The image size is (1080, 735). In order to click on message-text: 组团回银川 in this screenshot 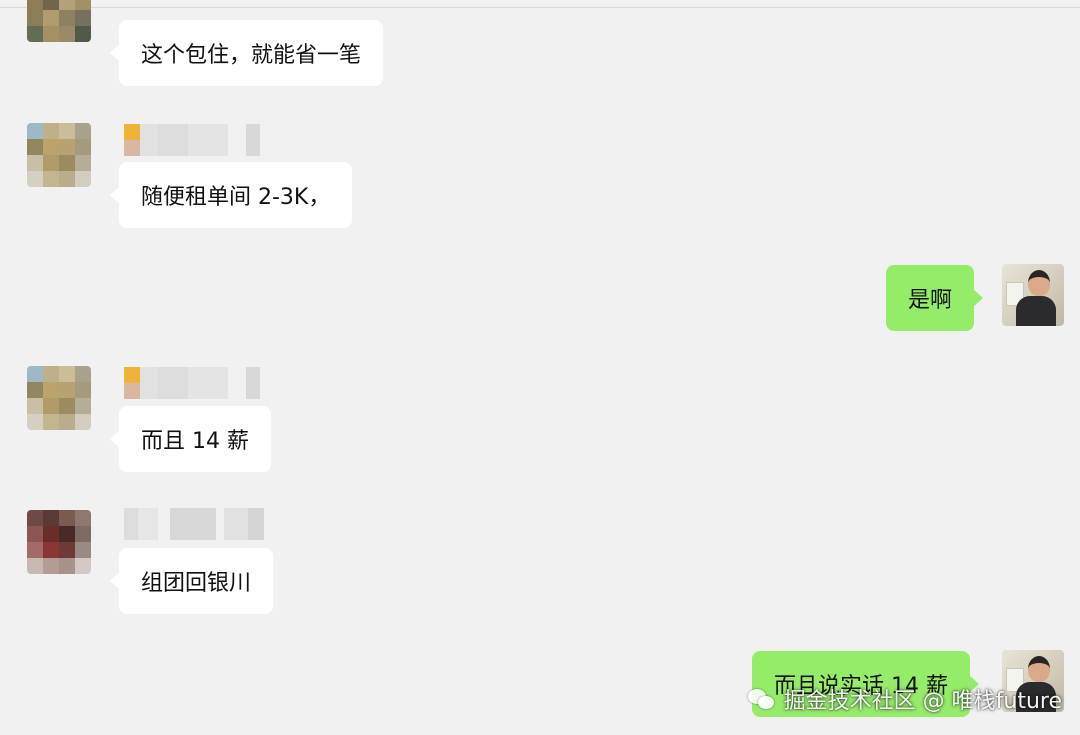, I will do `click(196, 583)`.